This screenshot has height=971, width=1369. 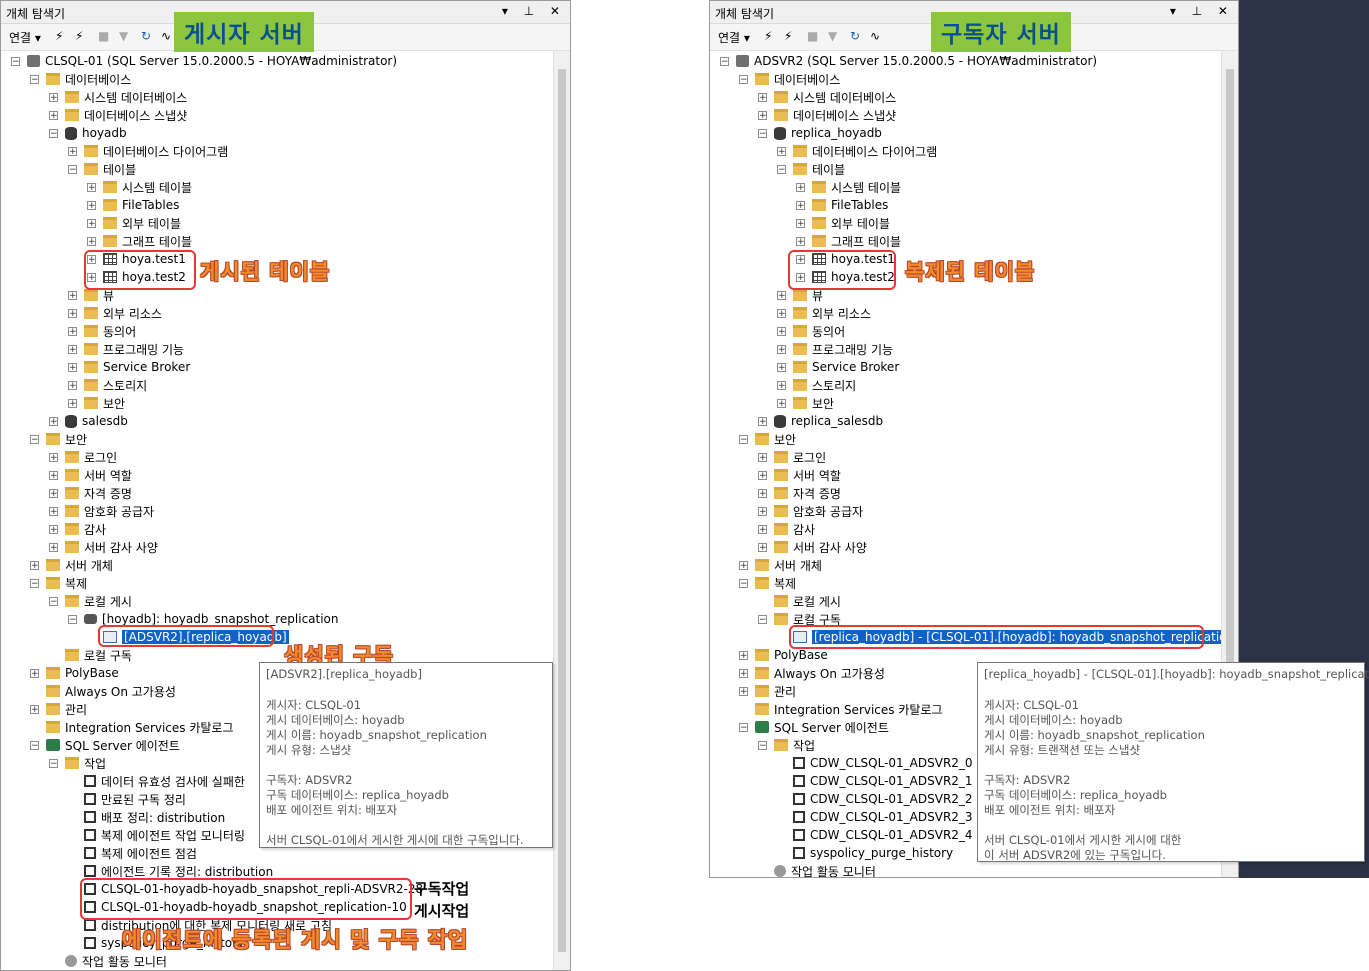 What do you see at coordinates (1202, 11) in the screenshot?
I see `window-controls: ▾ ⊥ ✕` at bounding box center [1202, 11].